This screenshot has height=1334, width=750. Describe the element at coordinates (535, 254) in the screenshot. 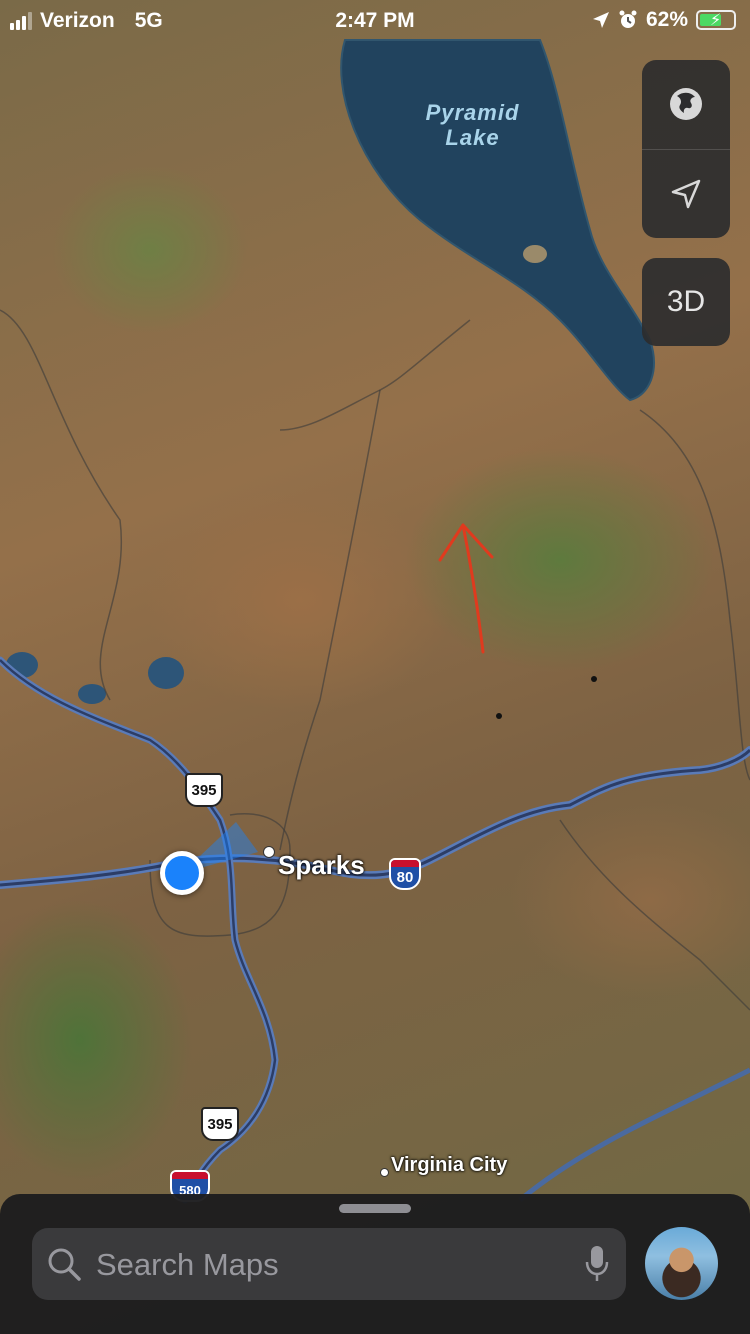

I see `lake-island` at that location.